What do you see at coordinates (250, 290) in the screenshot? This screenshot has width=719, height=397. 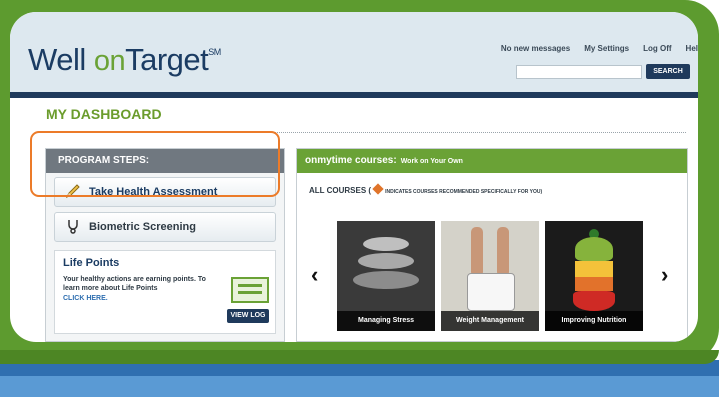 I see `certificate-icon` at bounding box center [250, 290].